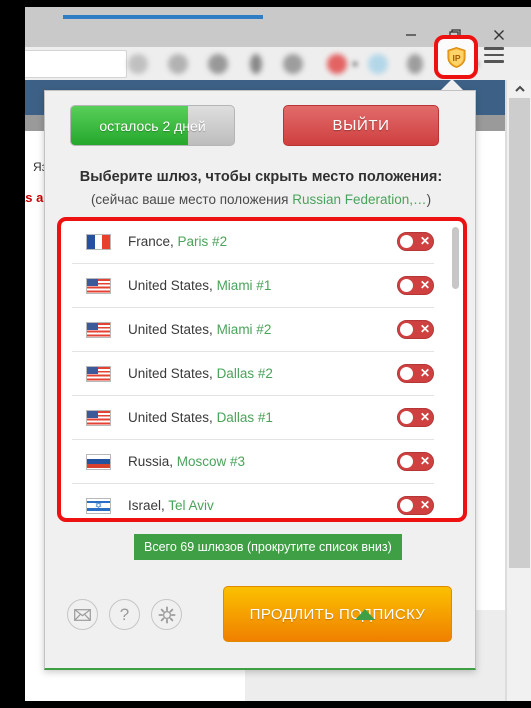  What do you see at coordinates (244, 329) in the screenshot?
I see `gateway-city: Miami #2` at bounding box center [244, 329].